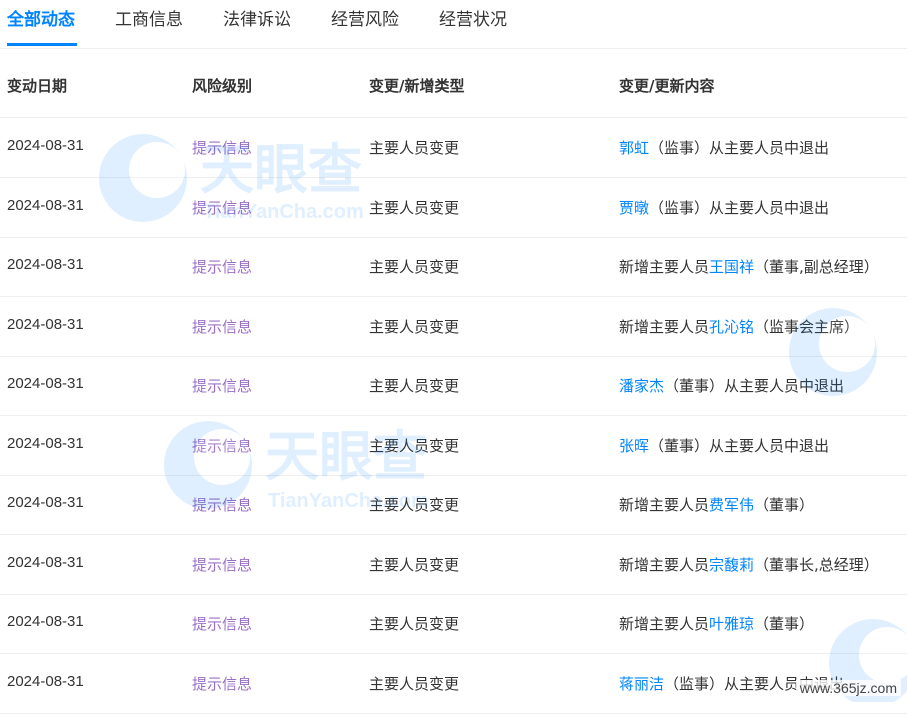  I want to click on table-row: 2024-08-31 提示信息 主要人员变更 新增主要人员费军伟（董事）, so click(453, 505).